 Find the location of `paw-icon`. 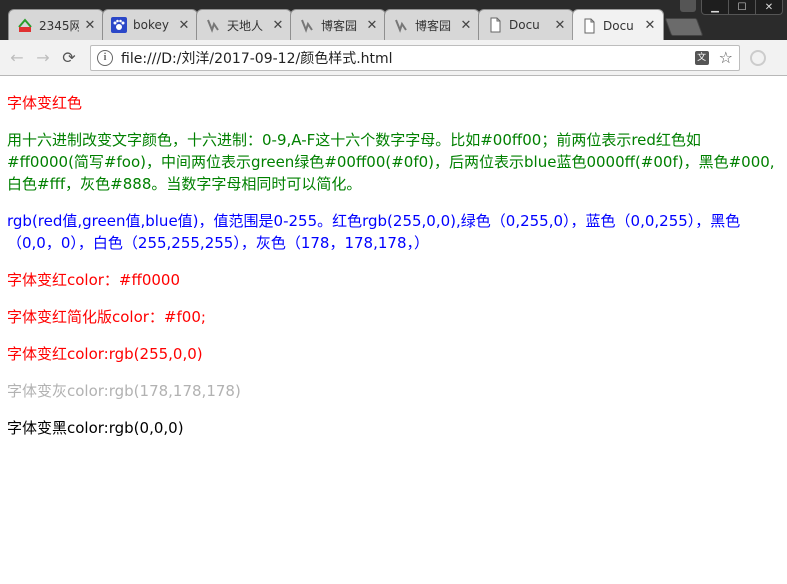

paw-icon is located at coordinates (119, 25).